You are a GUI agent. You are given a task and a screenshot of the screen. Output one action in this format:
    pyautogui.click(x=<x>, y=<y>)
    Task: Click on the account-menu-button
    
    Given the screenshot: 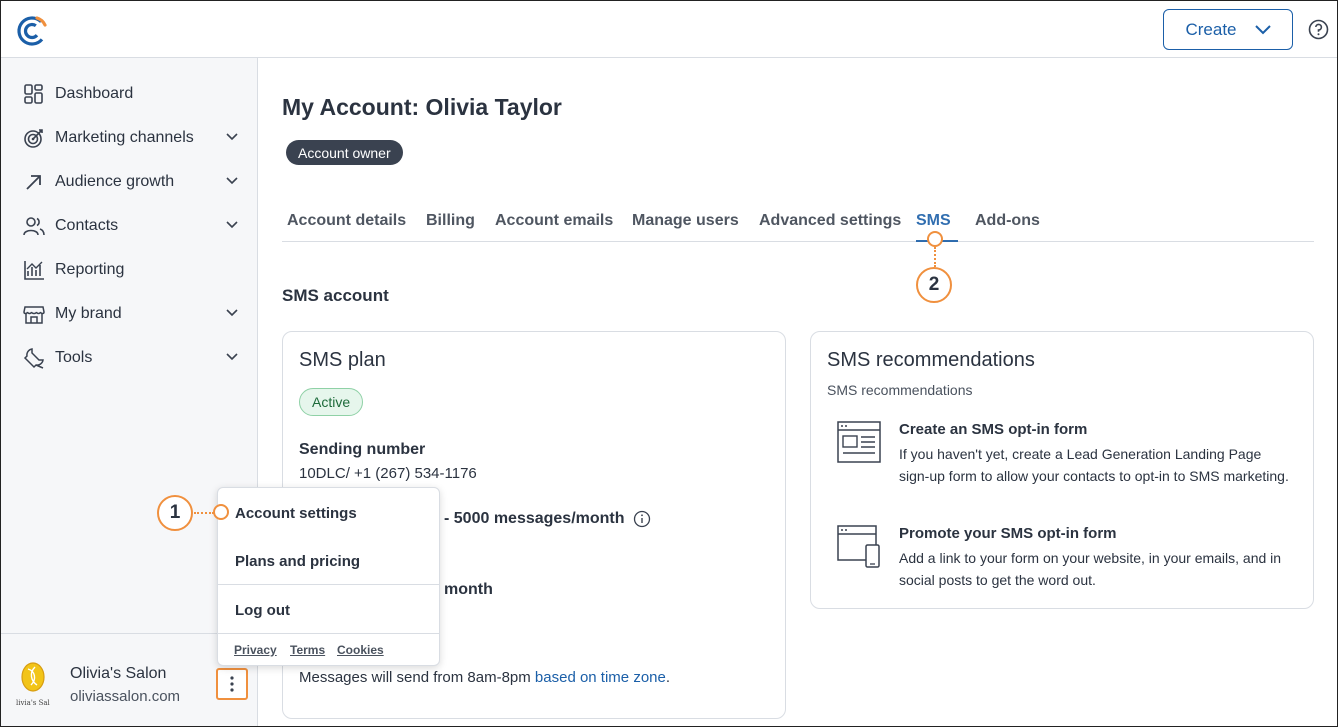 What is the action you would take?
    pyautogui.click(x=232, y=684)
    